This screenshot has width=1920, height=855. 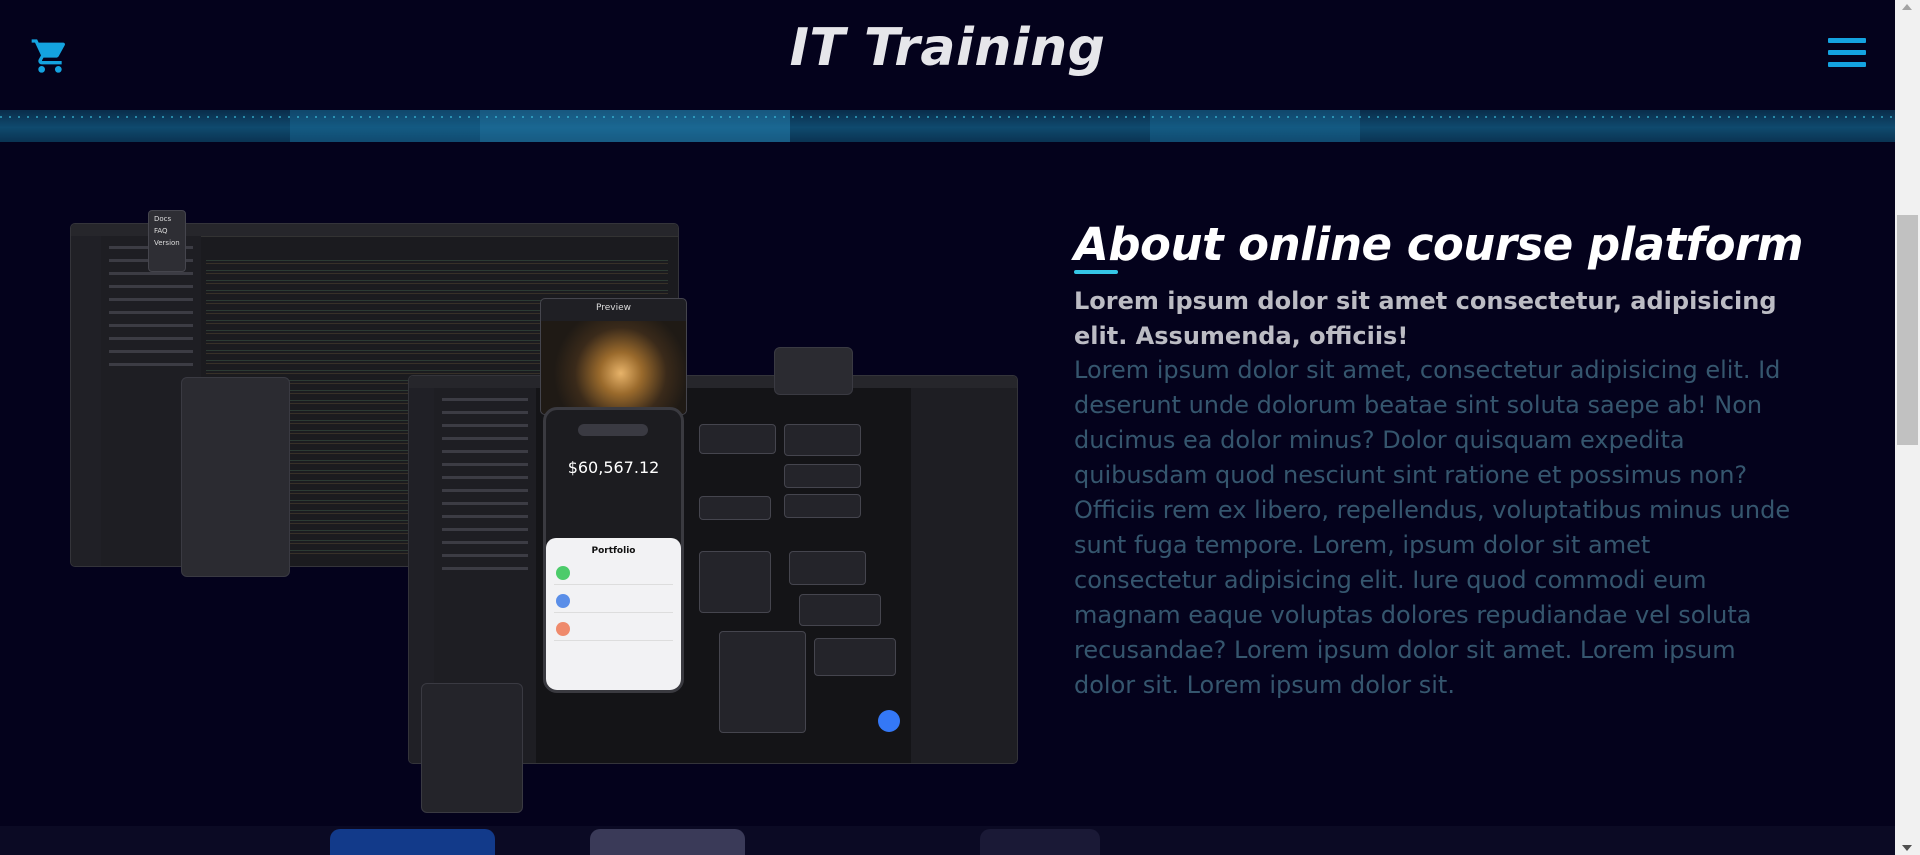 What do you see at coordinates (613, 356) in the screenshot?
I see `preview-window: Preview` at bounding box center [613, 356].